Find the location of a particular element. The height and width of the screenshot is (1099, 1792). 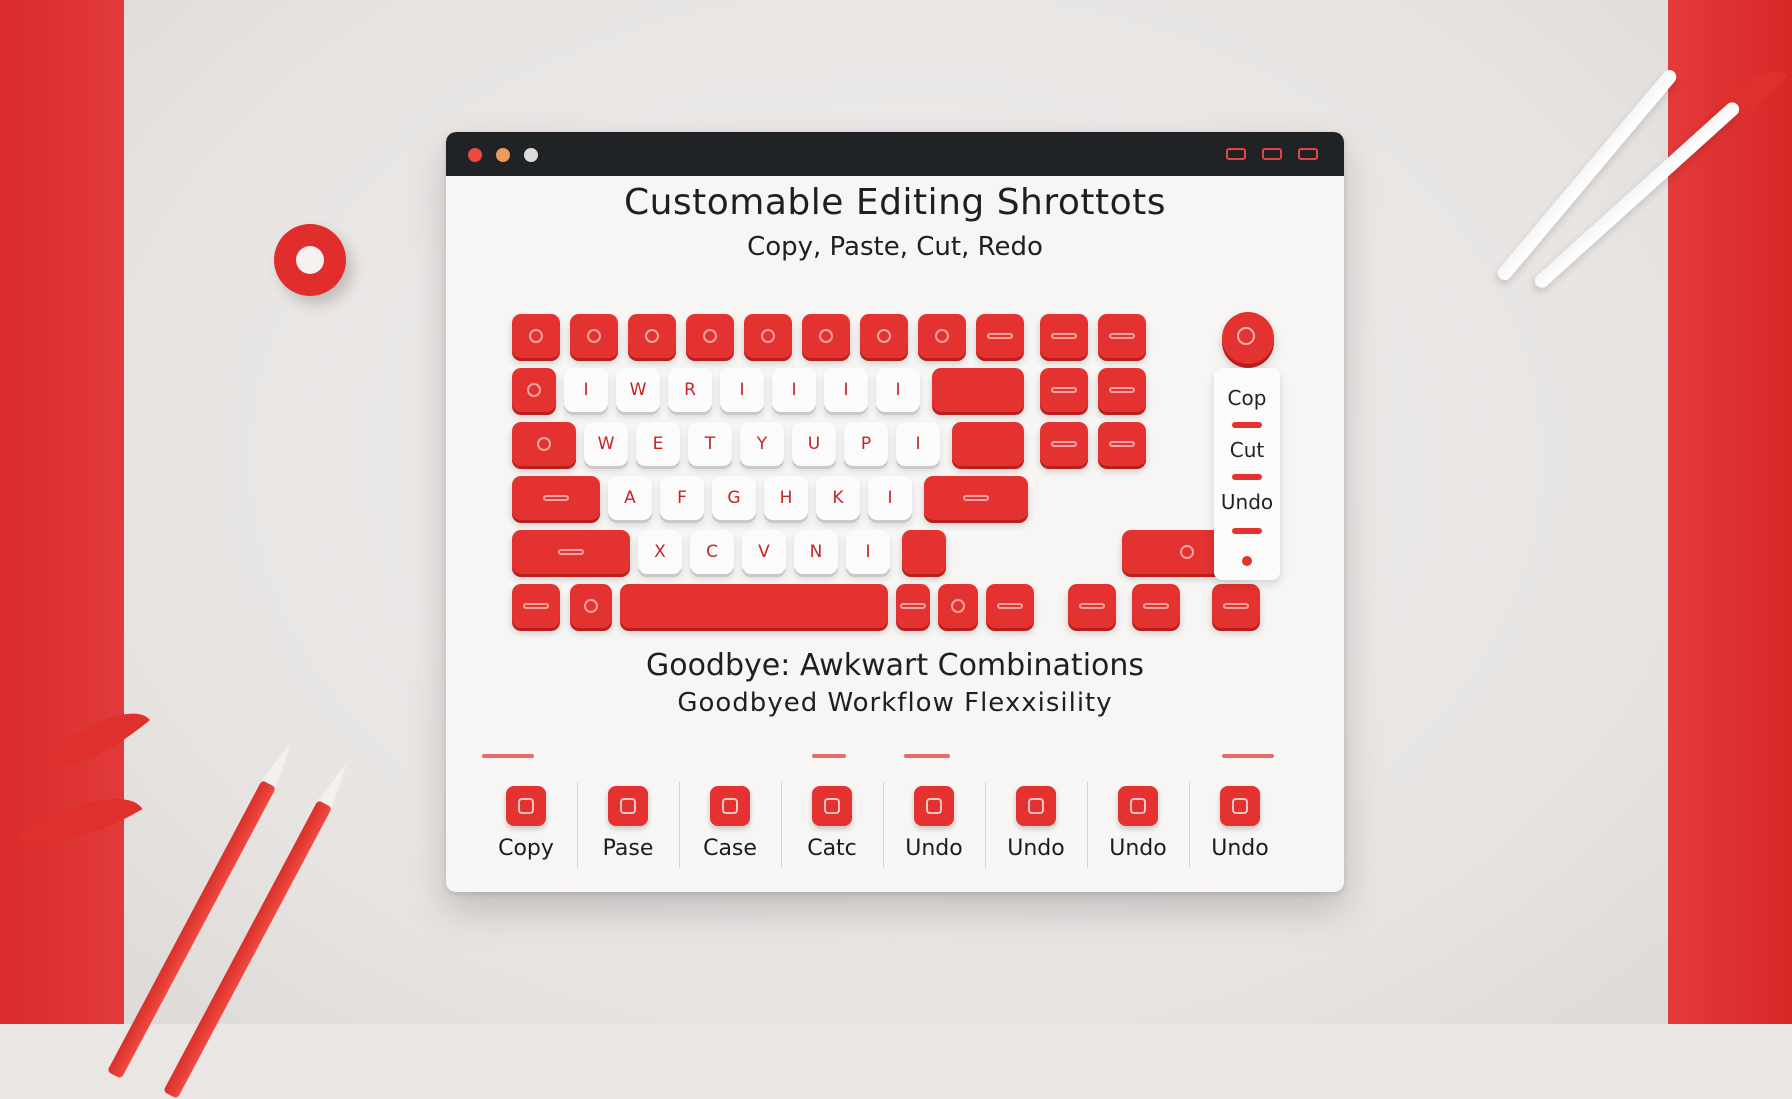

case-icon-glyph is located at coordinates (730, 806).